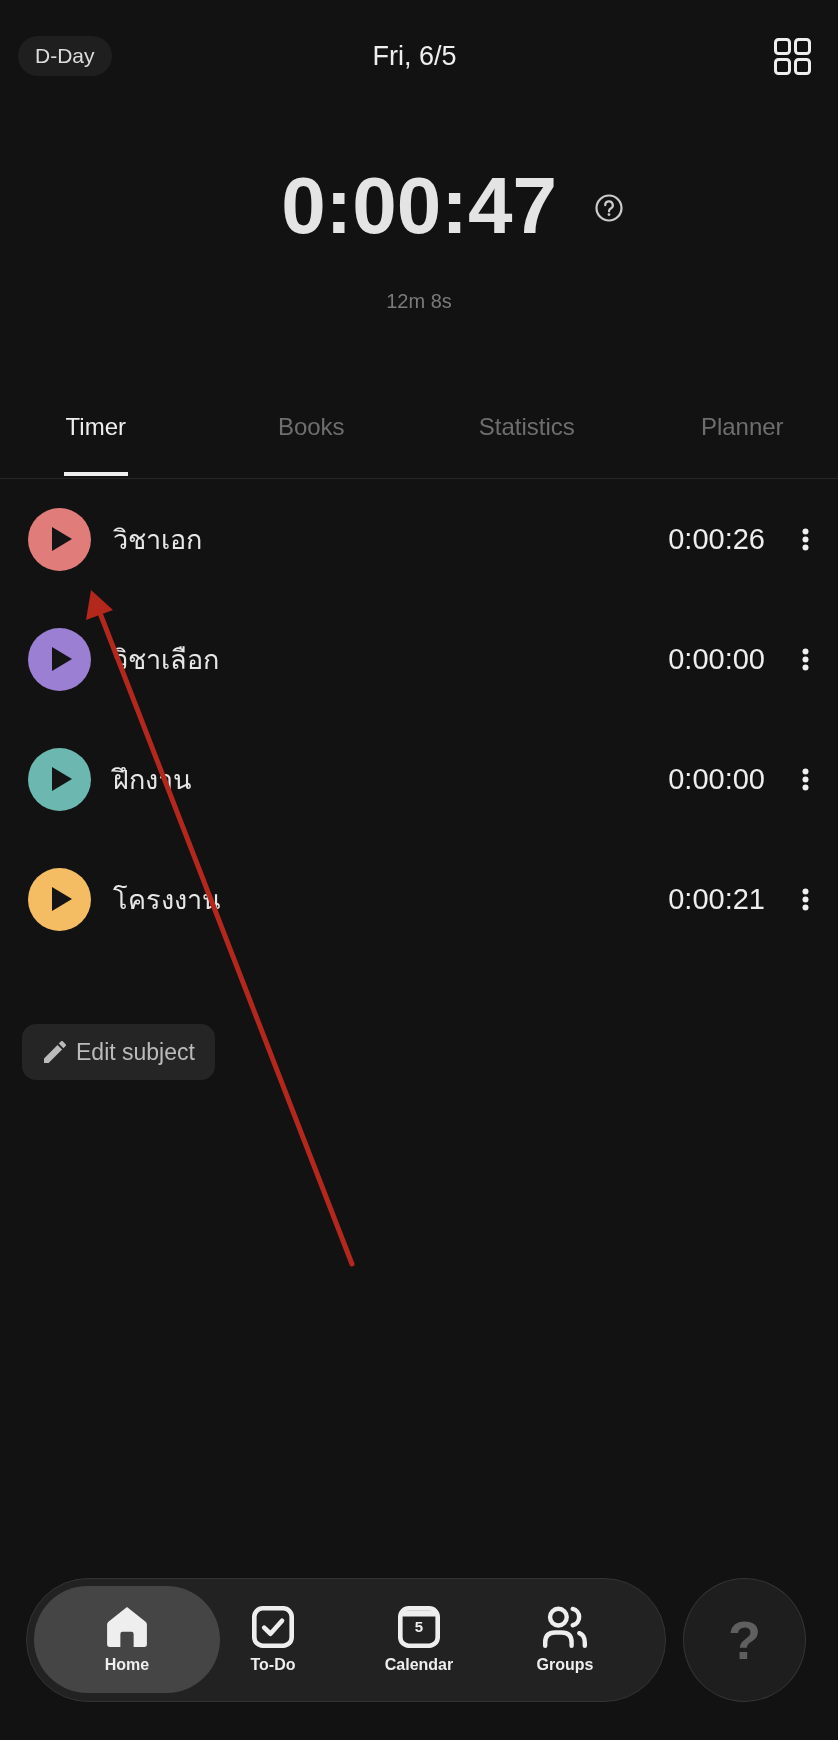 The height and width of the screenshot is (1740, 838). I want to click on tab: Statistics, so click(526, 444).